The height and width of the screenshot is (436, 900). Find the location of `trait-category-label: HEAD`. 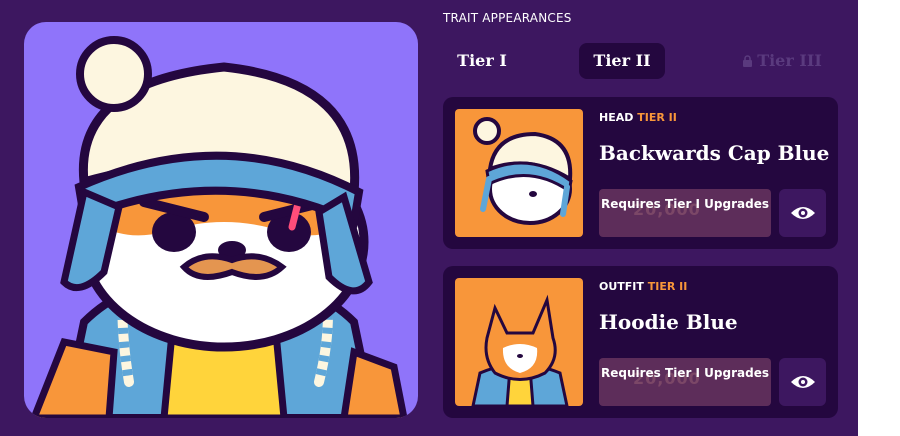

trait-category-label: HEAD is located at coordinates (616, 117).